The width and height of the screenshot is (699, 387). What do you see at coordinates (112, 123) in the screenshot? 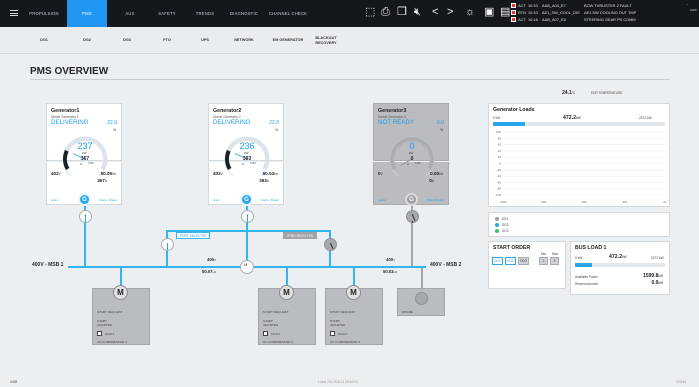
I see `generator-percent: 22.6` at bounding box center [112, 123].